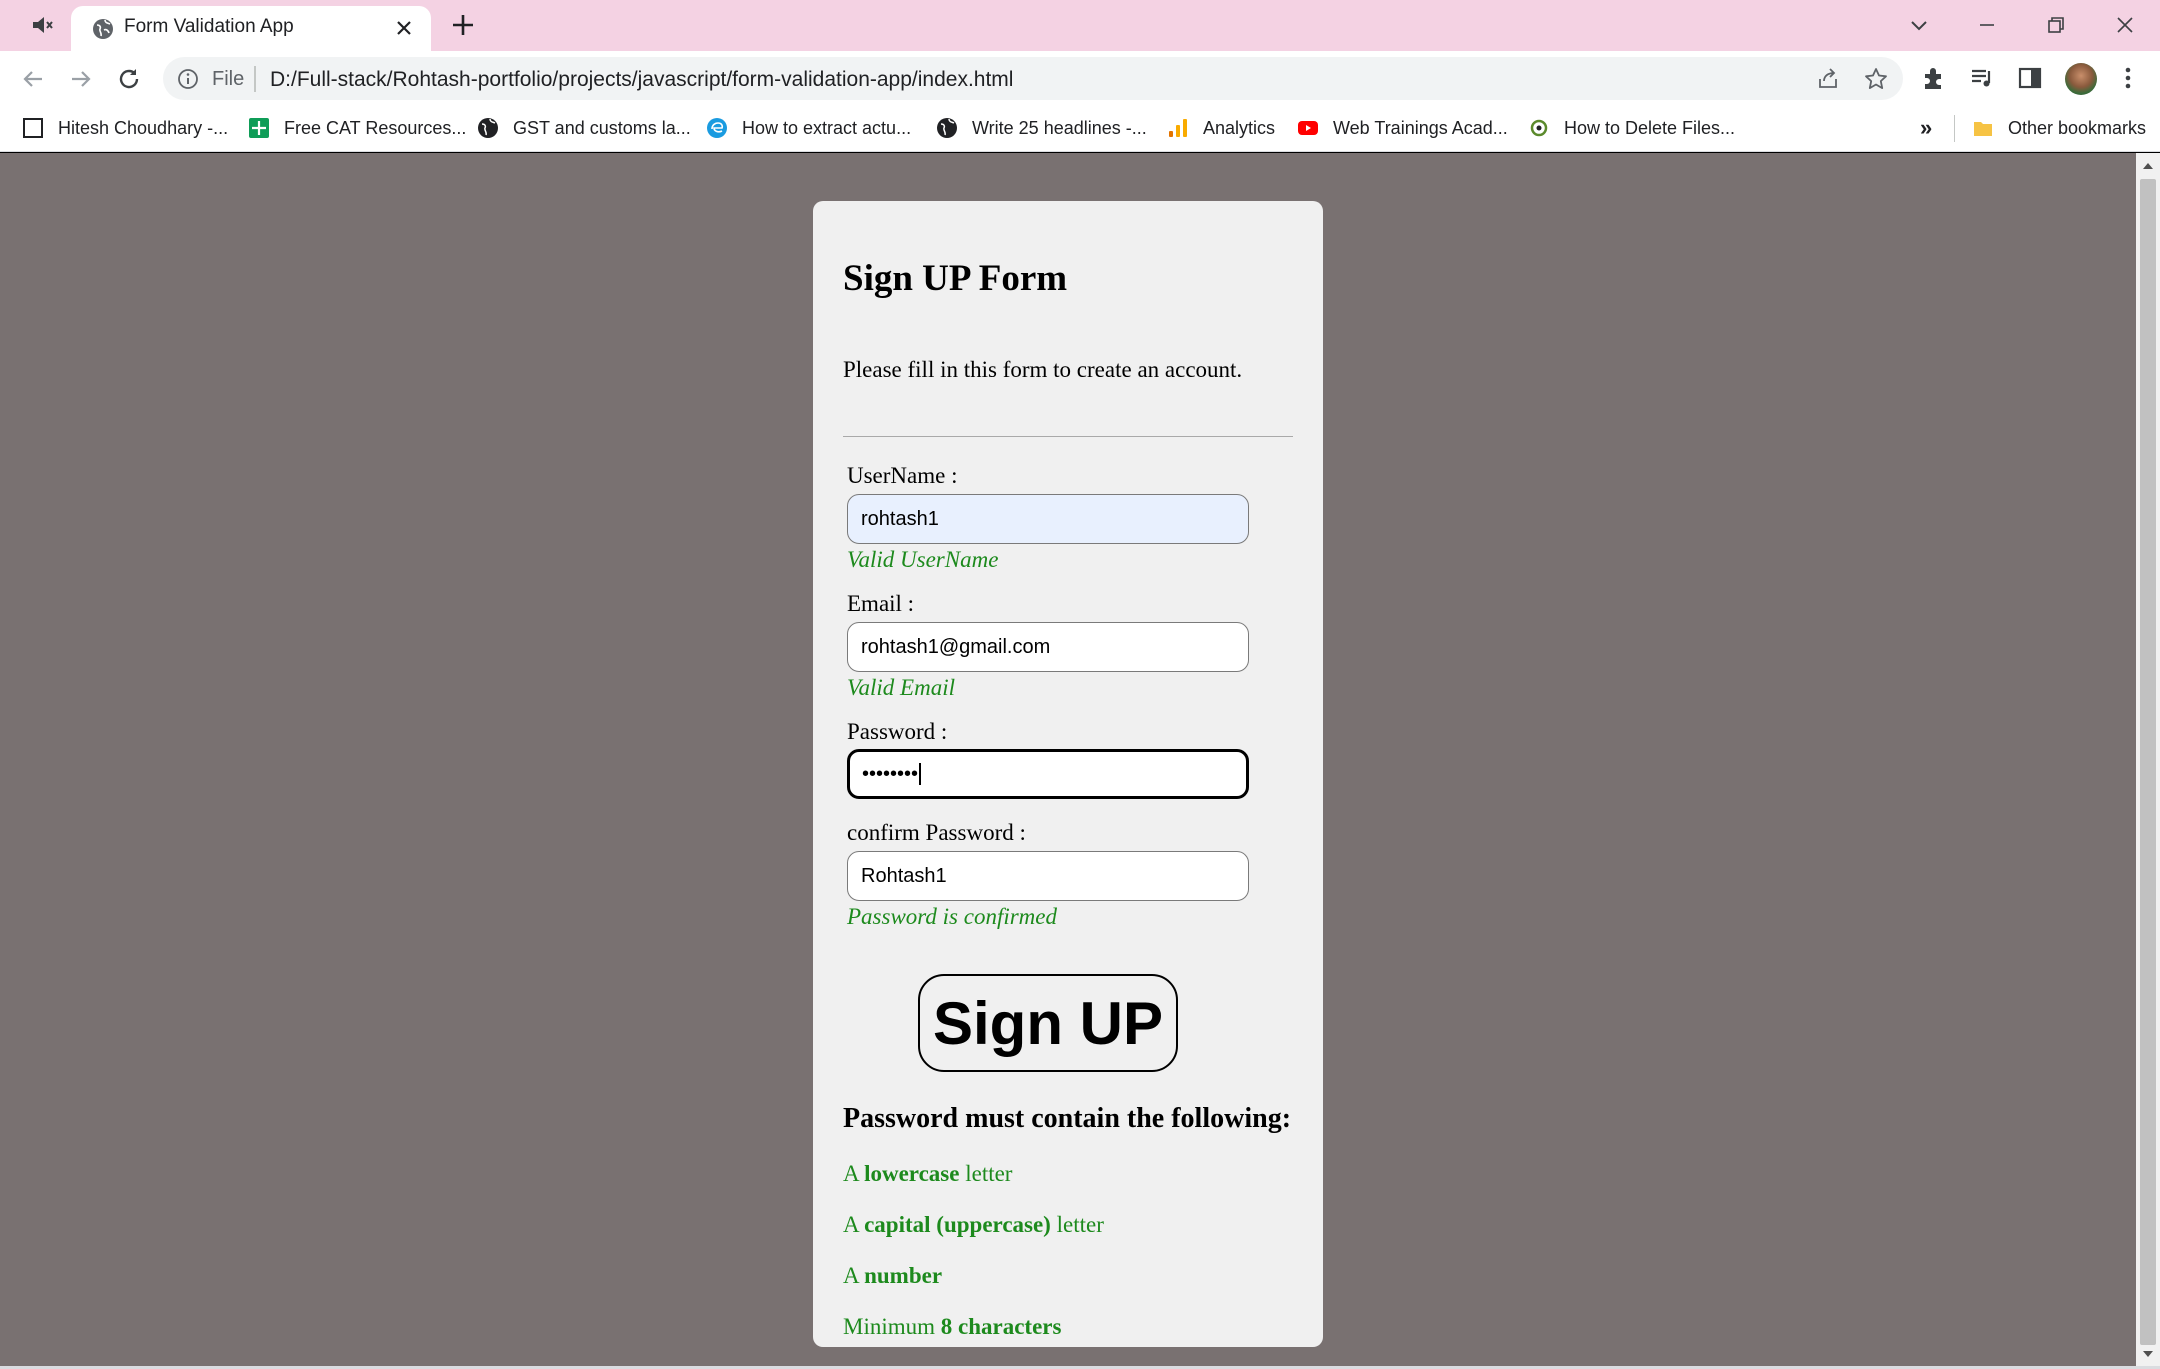  I want to click on tab-search-chevron-icon, so click(1919, 25).